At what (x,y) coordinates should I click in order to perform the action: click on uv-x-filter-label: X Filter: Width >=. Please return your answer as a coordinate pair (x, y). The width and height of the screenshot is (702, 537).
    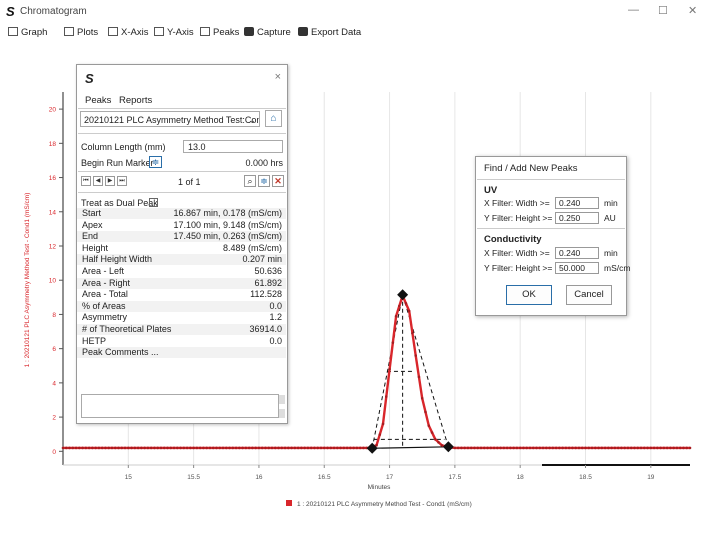
    Looking at the image, I should click on (517, 203).